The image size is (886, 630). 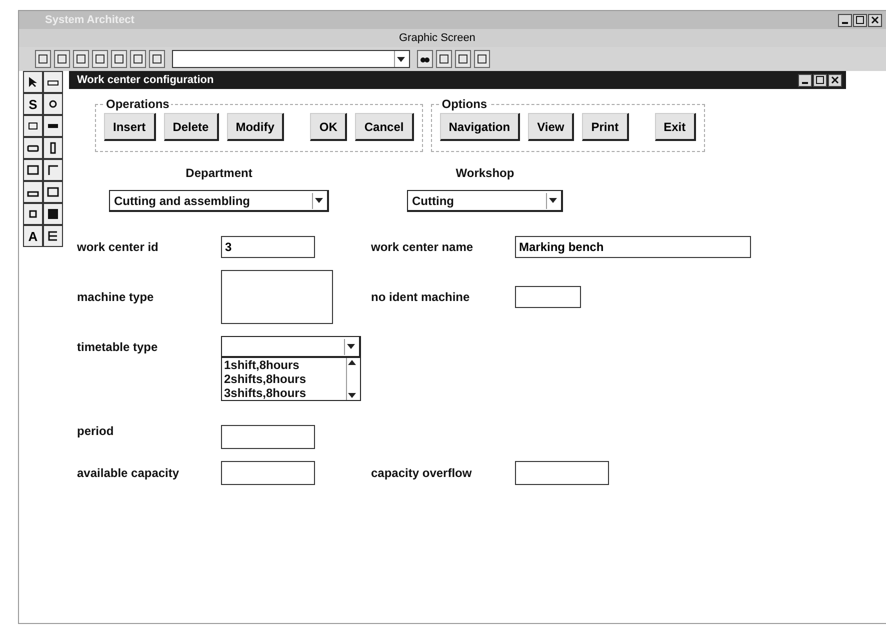 What do you see at coordinates (128, 473) in the screenshot?
I see `field-label: available capacity` at bounding box center [128, 473].